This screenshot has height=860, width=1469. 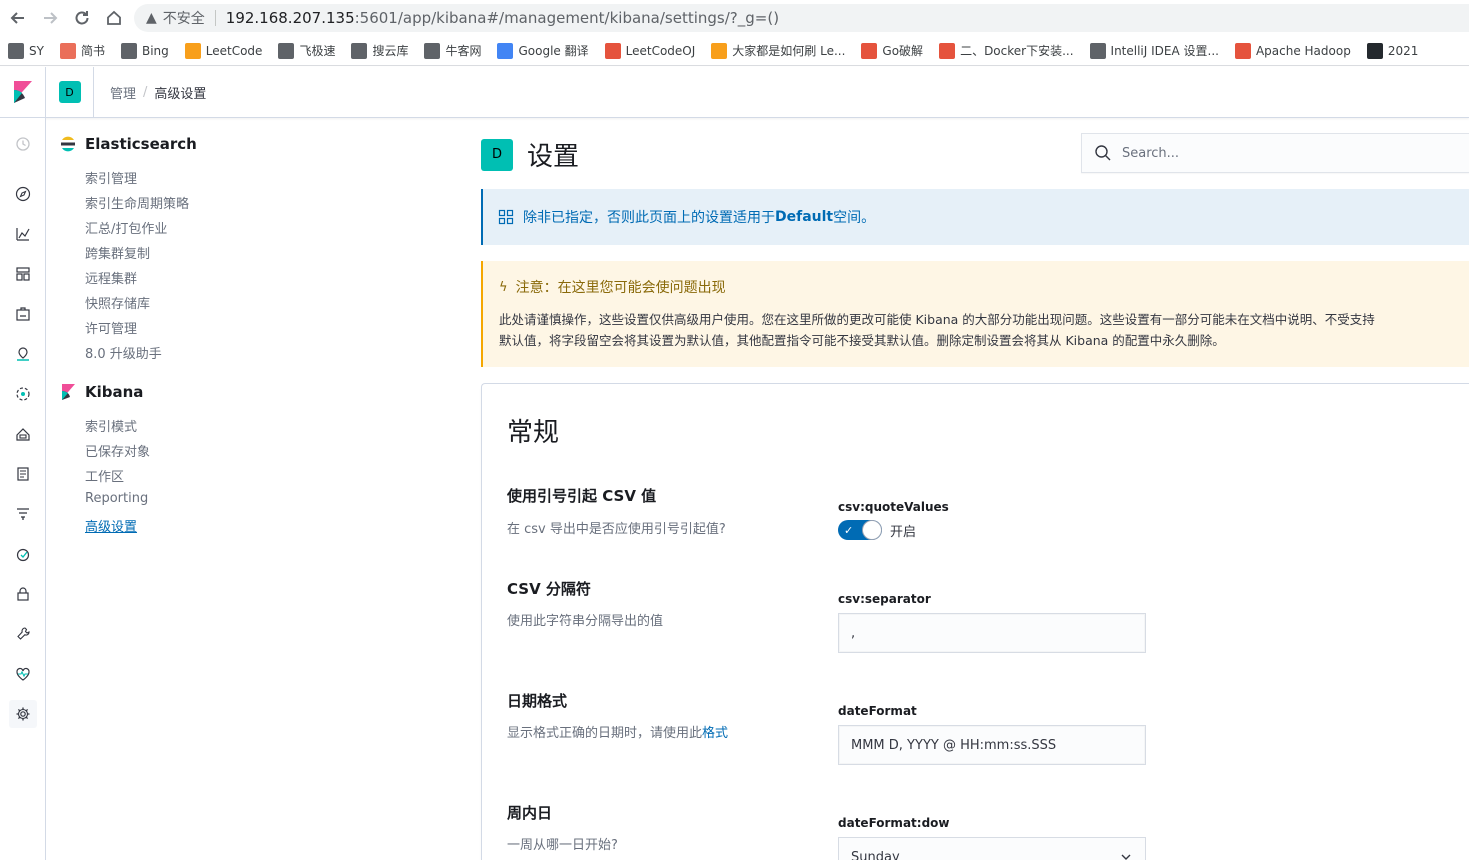 I want to click on callout-text-prefix: 除非已指定，否则此页面上的设置适用于, so click(x=649, y=218).